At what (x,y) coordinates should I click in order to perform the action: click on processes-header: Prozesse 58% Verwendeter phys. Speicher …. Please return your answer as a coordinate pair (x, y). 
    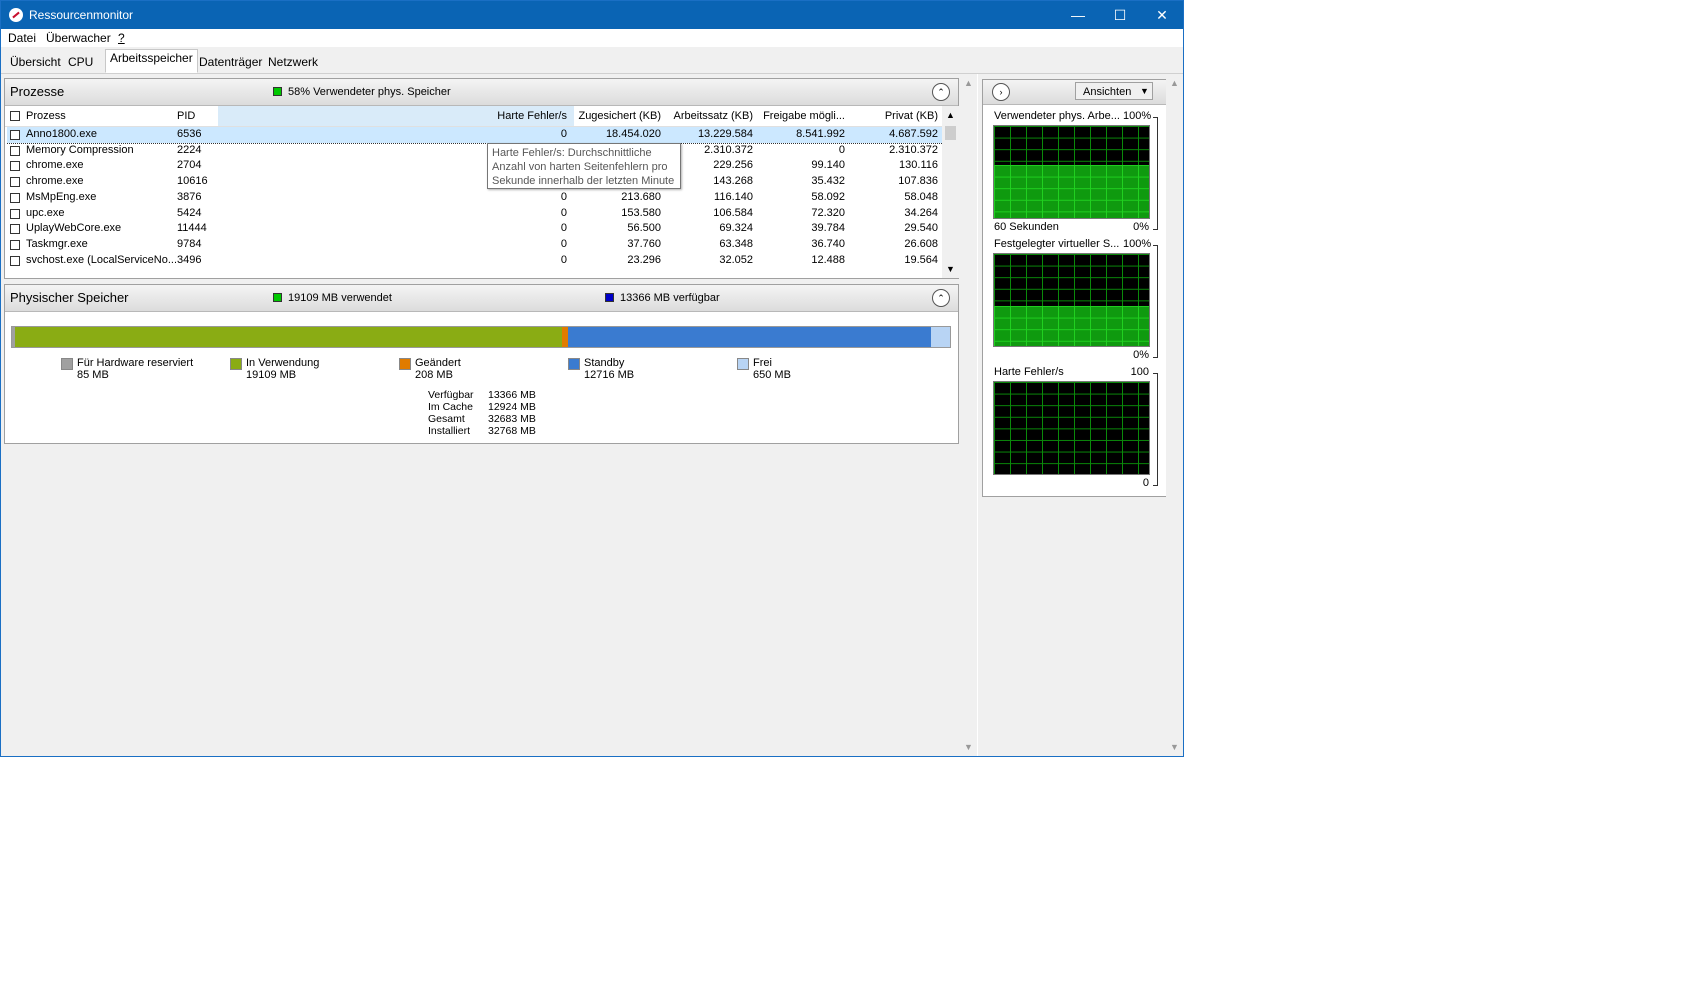
    Looking at the image, I should click on (481, 92).